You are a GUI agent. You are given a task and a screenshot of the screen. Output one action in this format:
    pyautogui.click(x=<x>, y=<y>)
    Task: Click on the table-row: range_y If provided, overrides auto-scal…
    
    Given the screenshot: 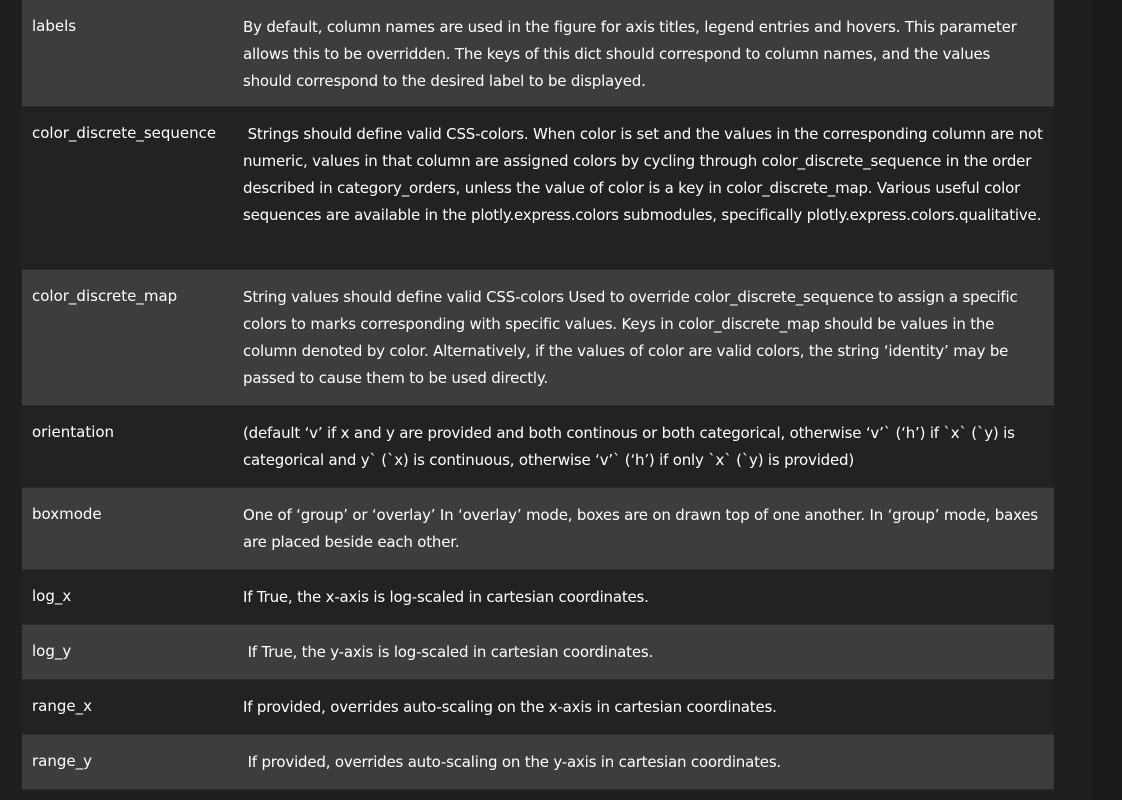 What is the action you would take?
    pyautogui.click(x=538, y=762)
    